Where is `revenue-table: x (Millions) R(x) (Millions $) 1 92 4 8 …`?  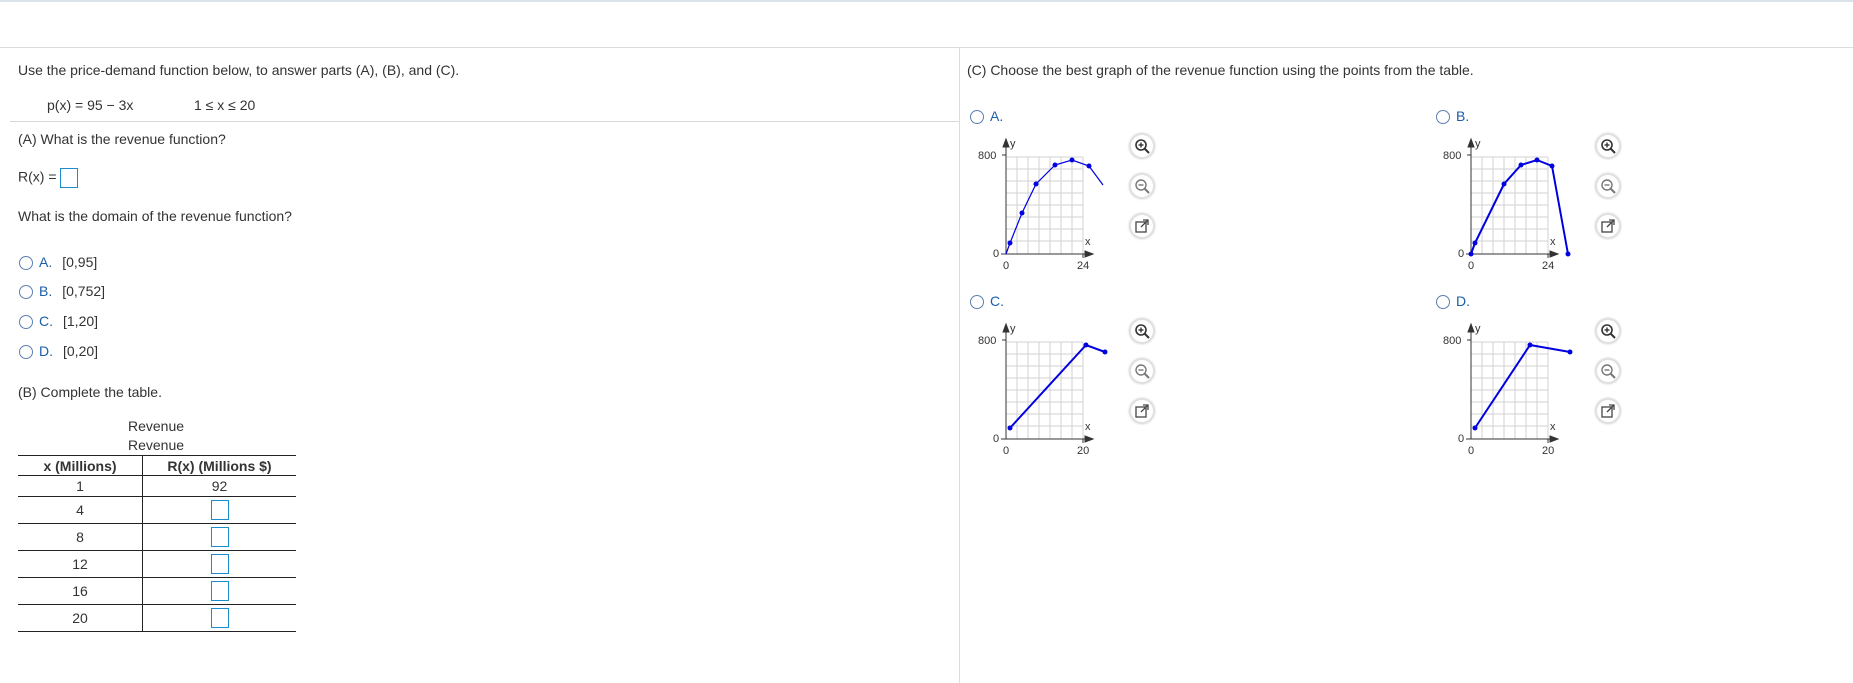 revenue-table: x (Millions) R(x) (Millions $) 1 92 4 8 … is located at coordinates (157, 543).